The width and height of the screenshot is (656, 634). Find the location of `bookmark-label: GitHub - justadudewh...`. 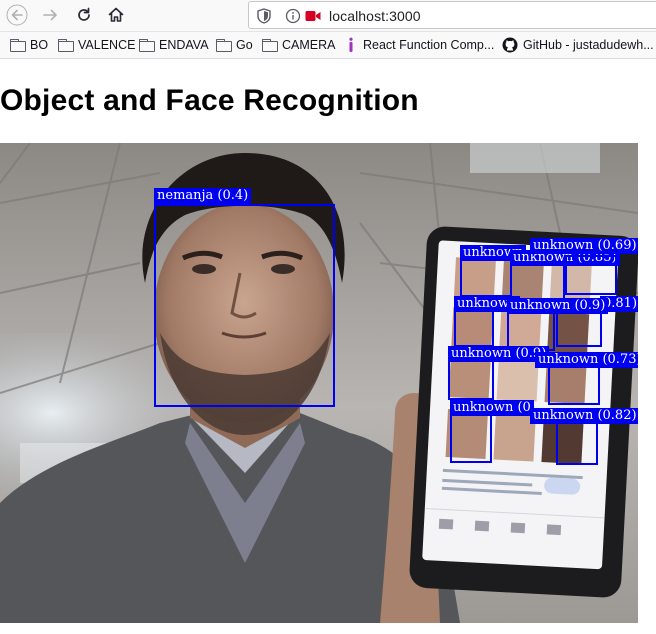

bookmark-label: GitHub - justadudewh... is located at coordinates (588, 45).